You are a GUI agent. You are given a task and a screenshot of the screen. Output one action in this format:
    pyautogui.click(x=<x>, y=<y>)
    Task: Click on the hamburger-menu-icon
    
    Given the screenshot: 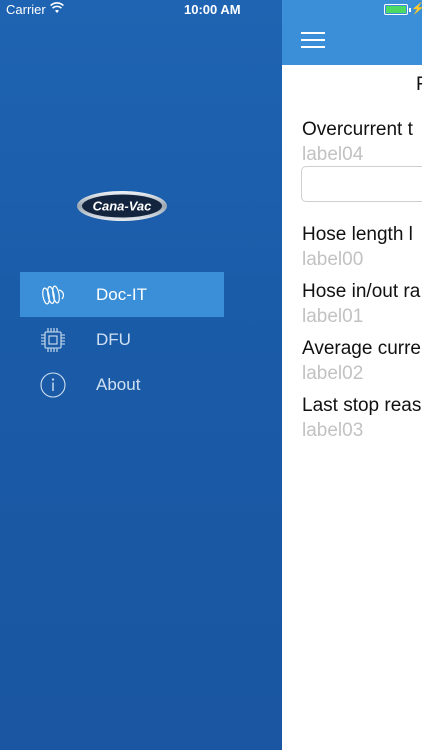 What is the action you would take?
    pyautogui.click(x=313, y=41)
    